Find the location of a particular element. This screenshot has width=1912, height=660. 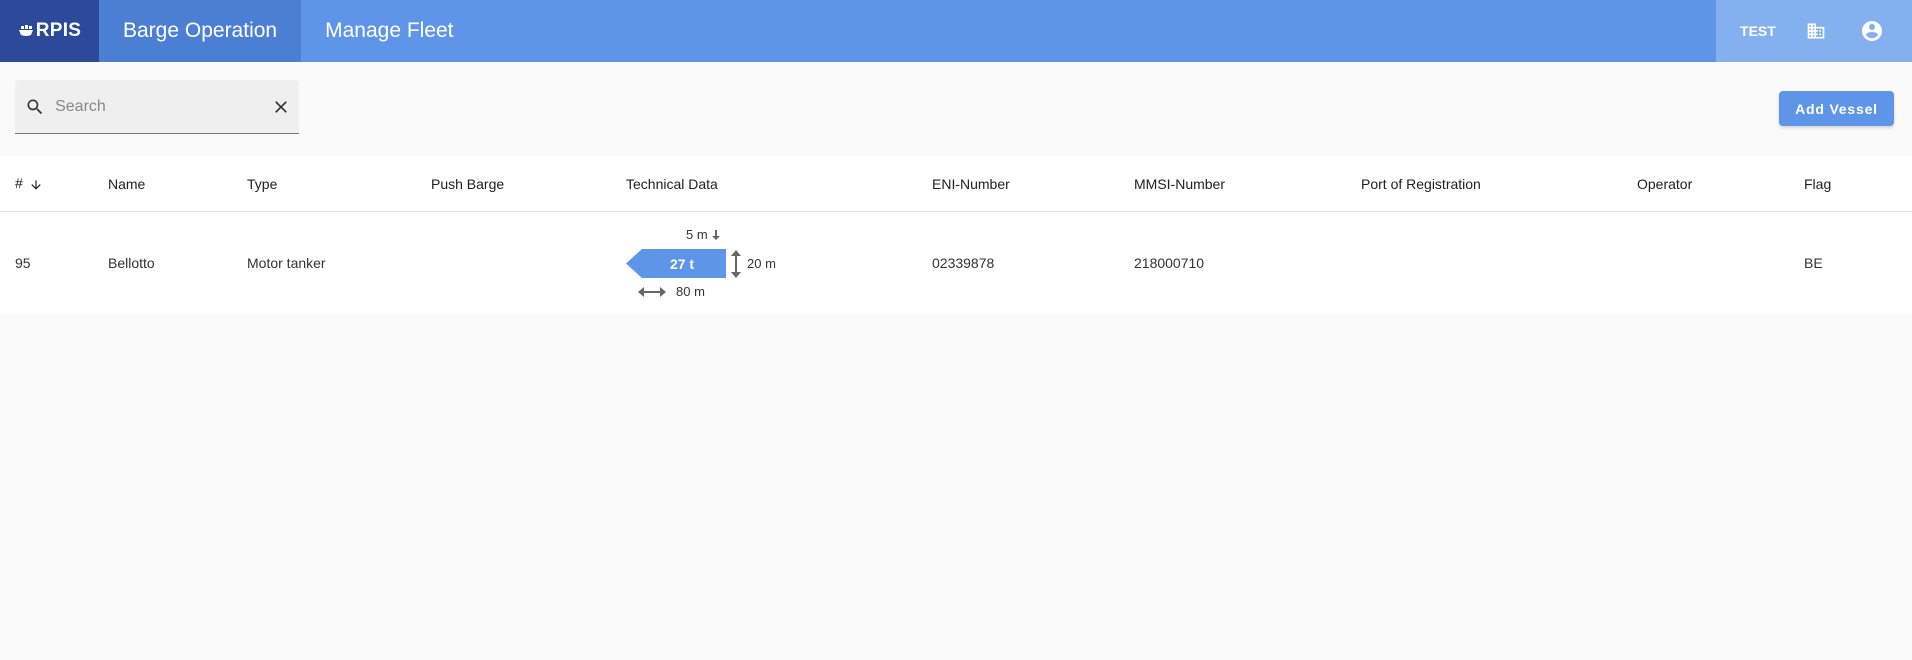

column-header-name: Name is located at coordinates (126, 184).